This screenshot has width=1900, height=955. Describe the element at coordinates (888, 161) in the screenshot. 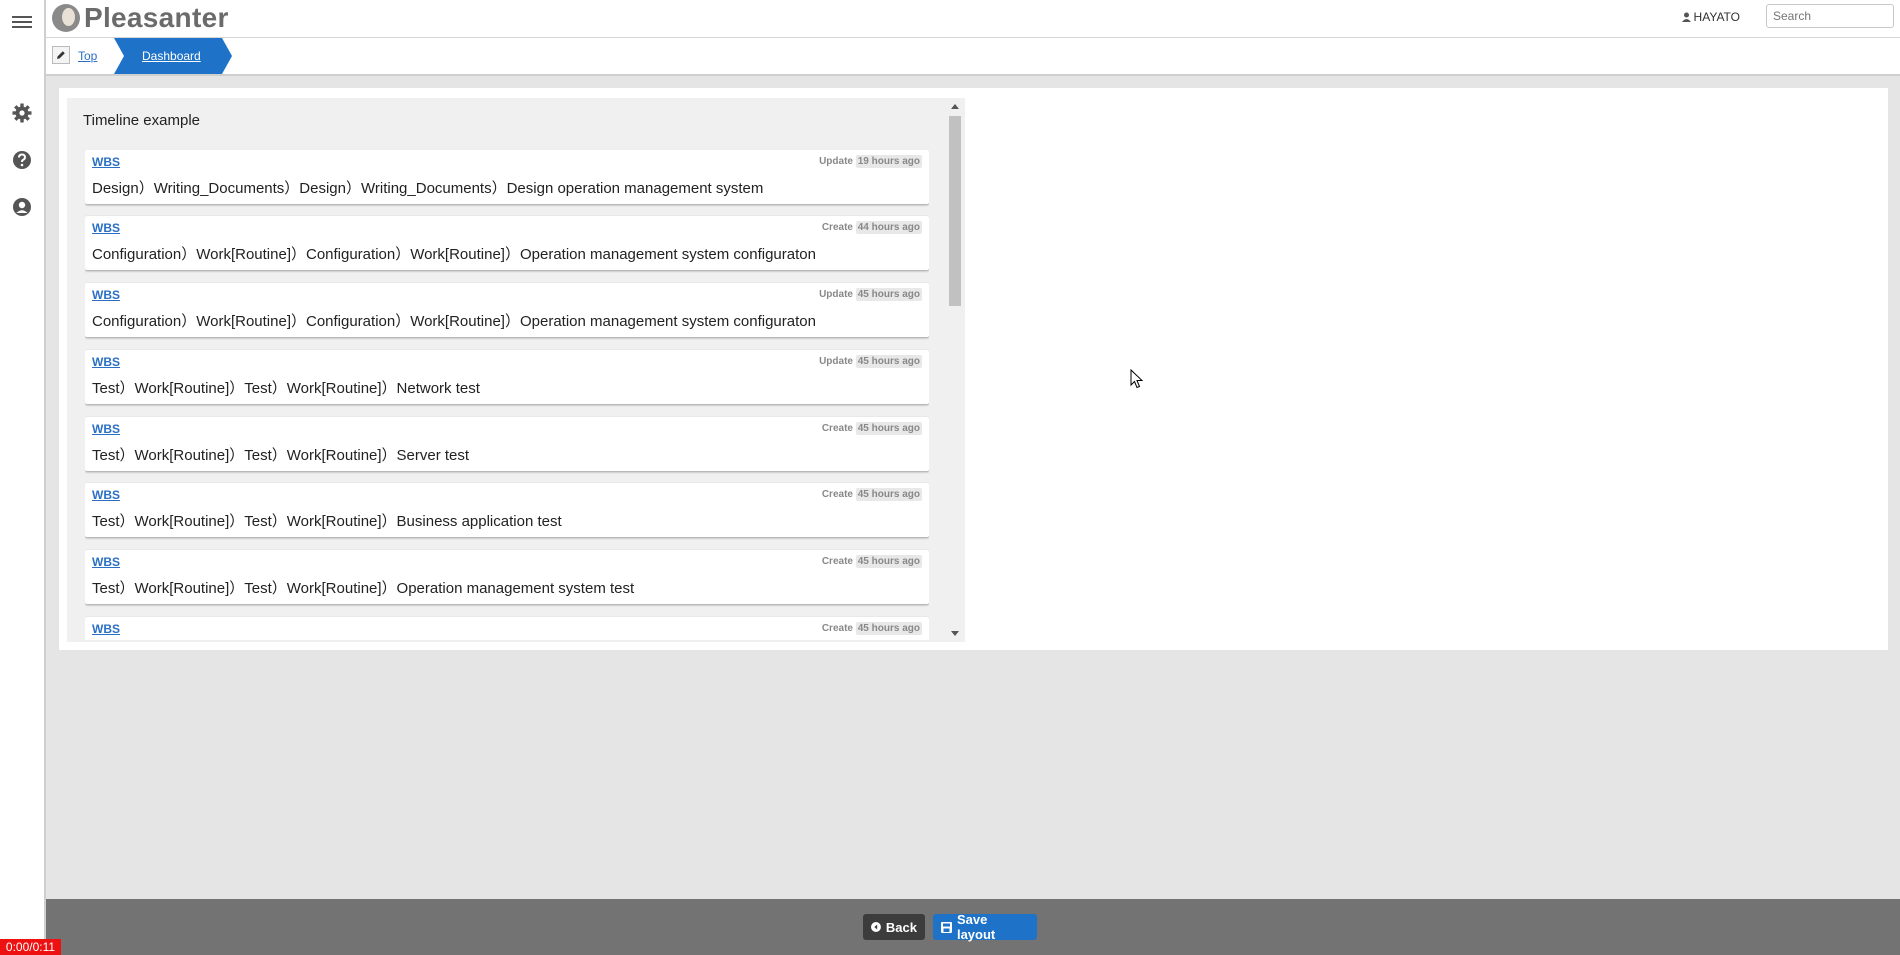

I see `item-time: 19 hours ago` at that location.